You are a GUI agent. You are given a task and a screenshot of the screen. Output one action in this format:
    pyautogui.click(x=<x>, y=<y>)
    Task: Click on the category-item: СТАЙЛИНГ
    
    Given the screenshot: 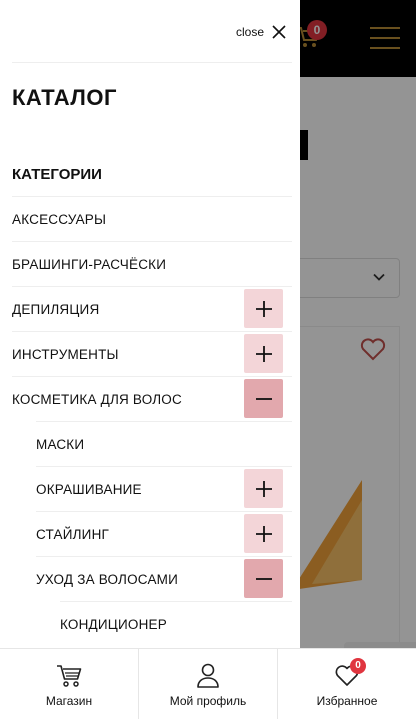 What is the action you would take?
    pyautogui.click(x=164, y=533)
    